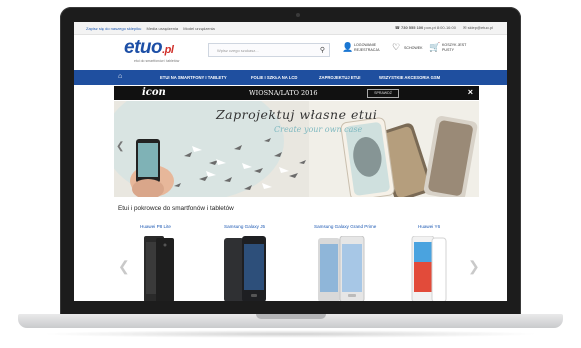 This screenshot has width=581, height=348. What do you see at coordinates (297, 114) in the screenshot?
I see `hero-title: Zaprojektuj własne etui` at bounding box center [297, 114].